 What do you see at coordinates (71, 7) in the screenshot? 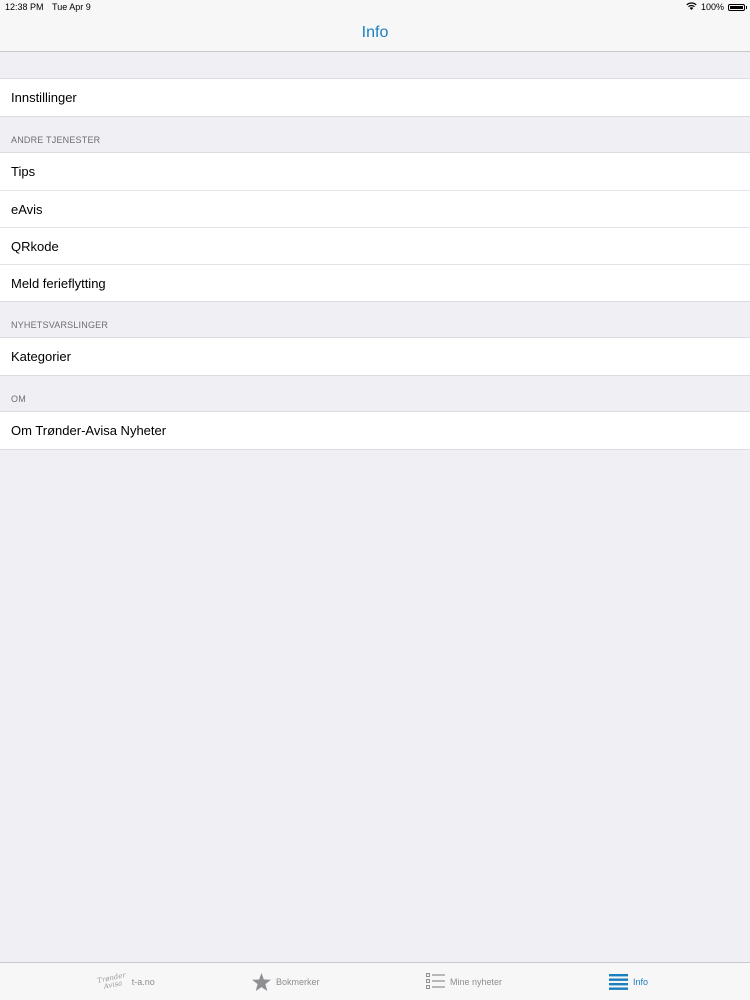
I see `status-date: Tue Apr 9` at bounding box center [71, 7].